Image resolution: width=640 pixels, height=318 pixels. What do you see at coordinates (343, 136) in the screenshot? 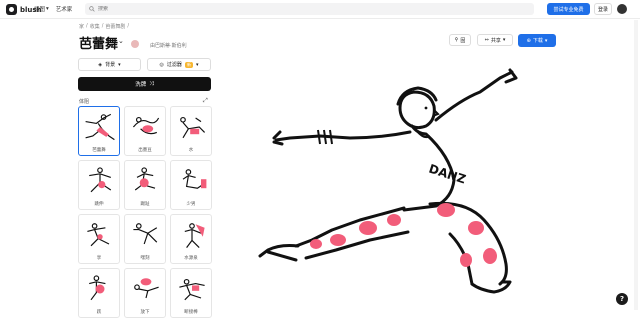
I see `extended-arm` at bounding box center [343, 136].